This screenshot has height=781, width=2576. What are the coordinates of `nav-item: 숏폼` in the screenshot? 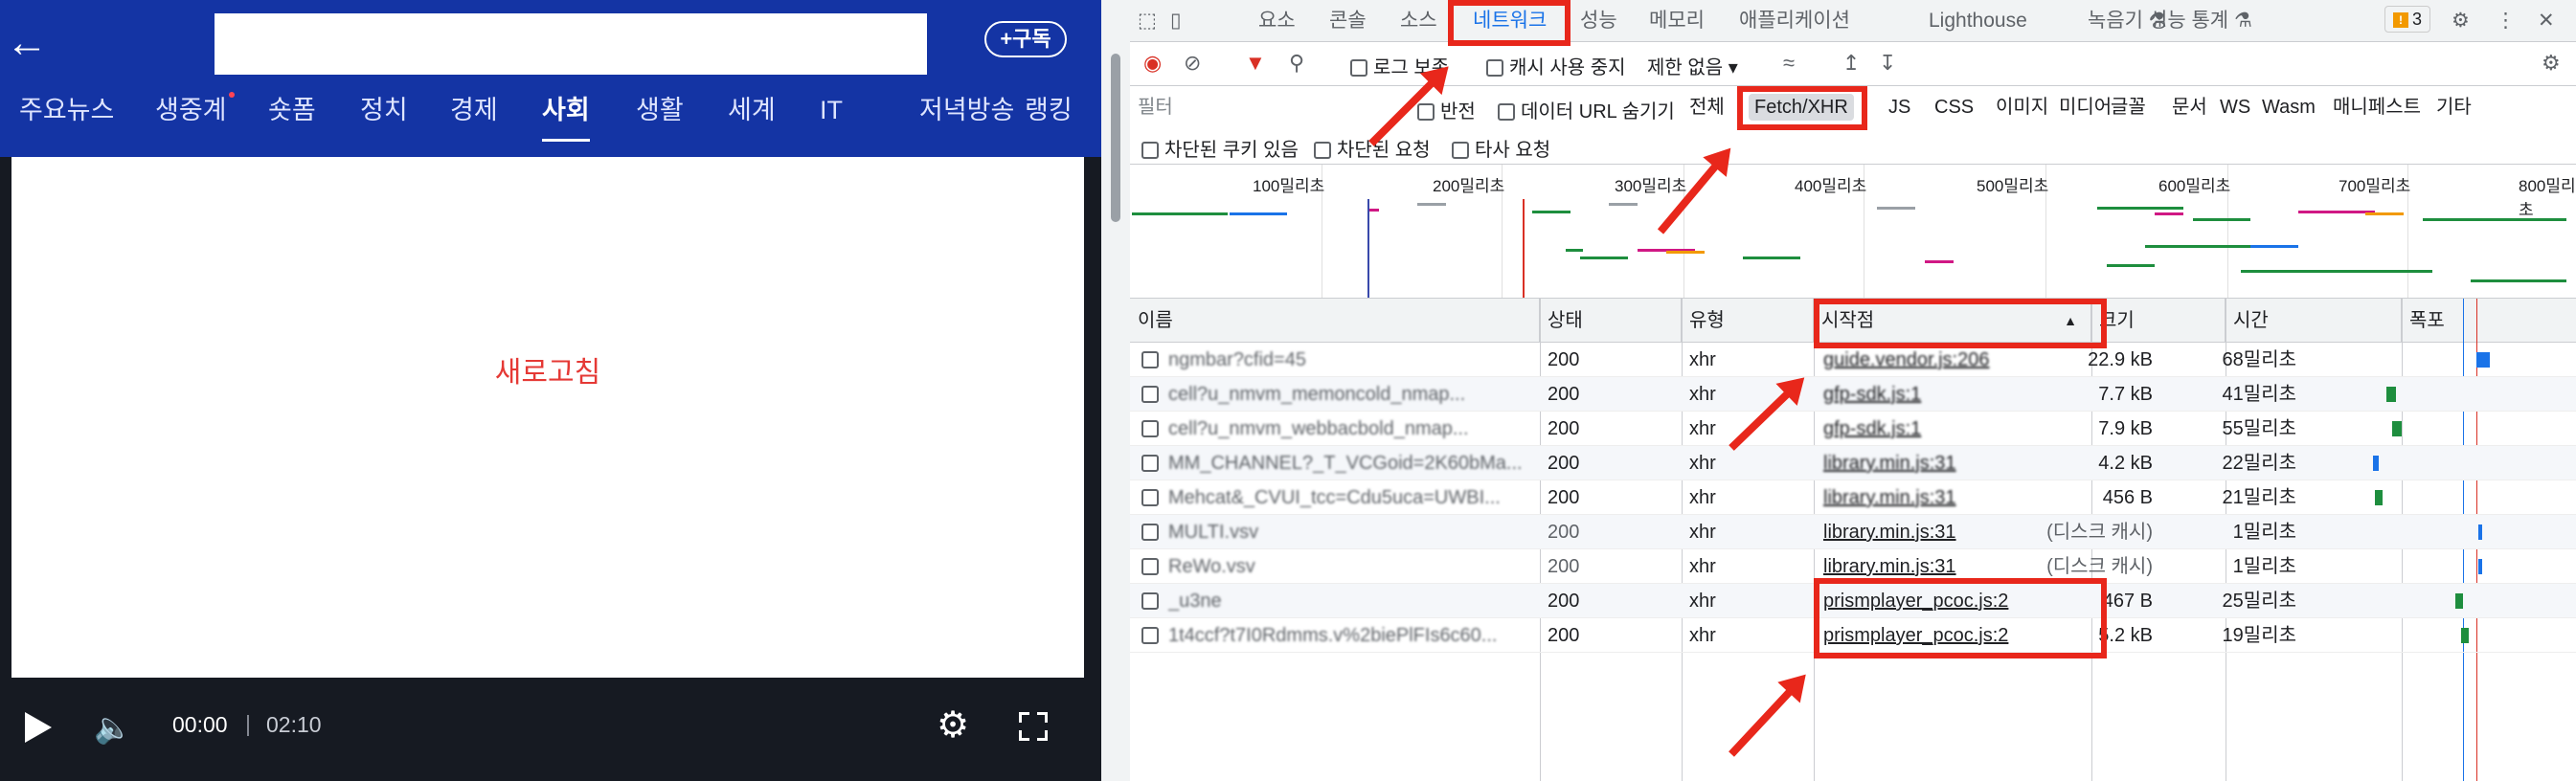 It's located at (292, 117).